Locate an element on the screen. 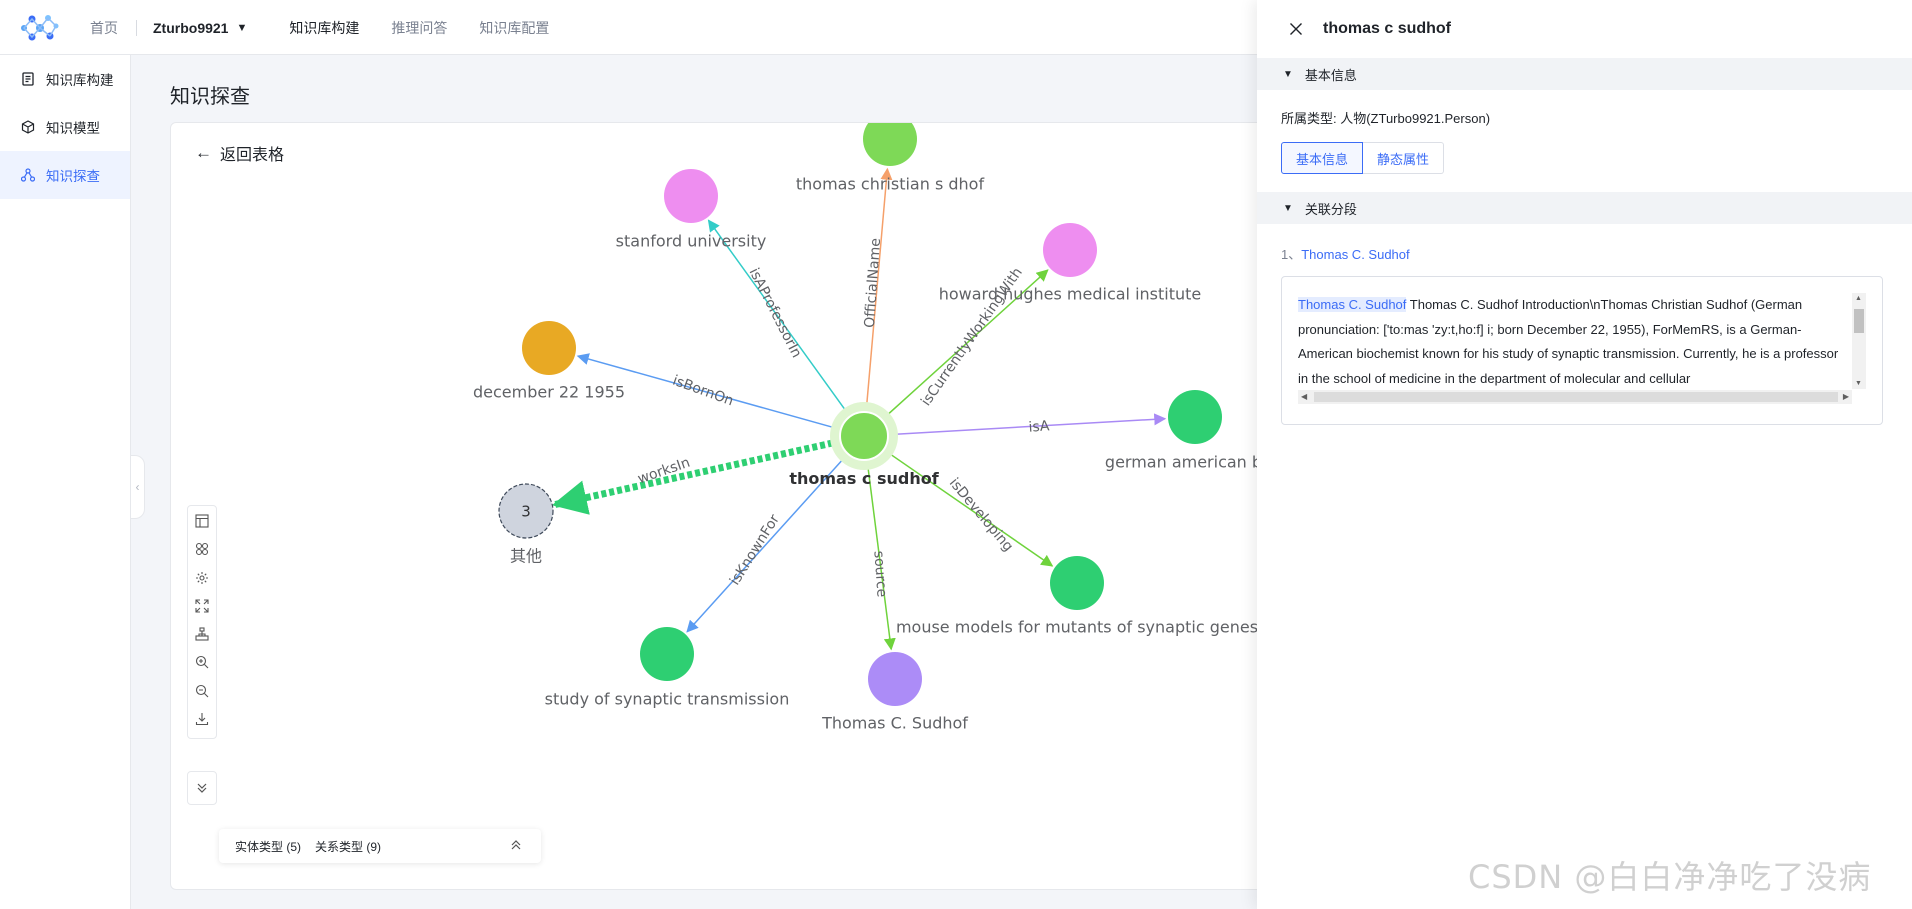  segment-link: Thomas C. Sudhof is located at coordinates (1355, 254).